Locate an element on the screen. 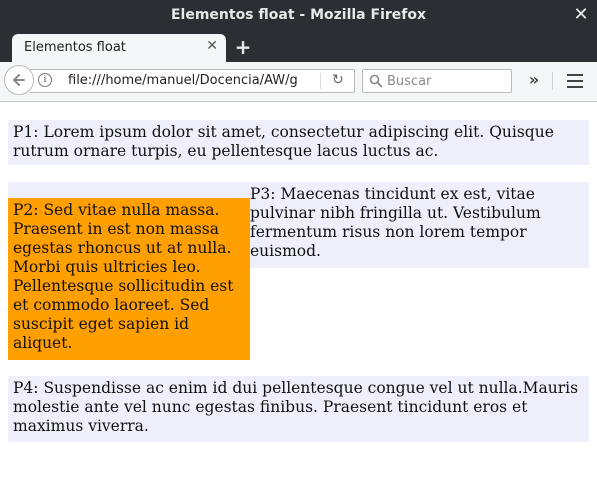 This screenshot has height=486, width=597. back-button is located at coordinates (19, 80).